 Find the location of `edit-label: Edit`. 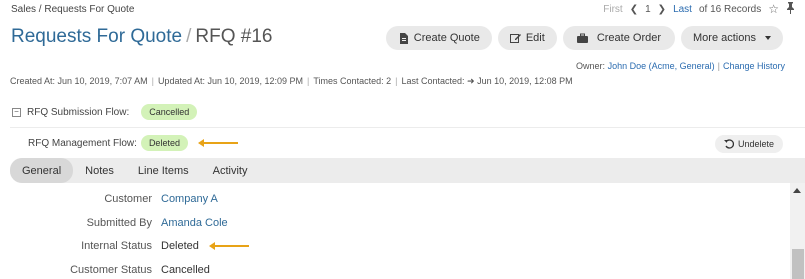

edit-label: Edit is located at coordinates (535, 38).